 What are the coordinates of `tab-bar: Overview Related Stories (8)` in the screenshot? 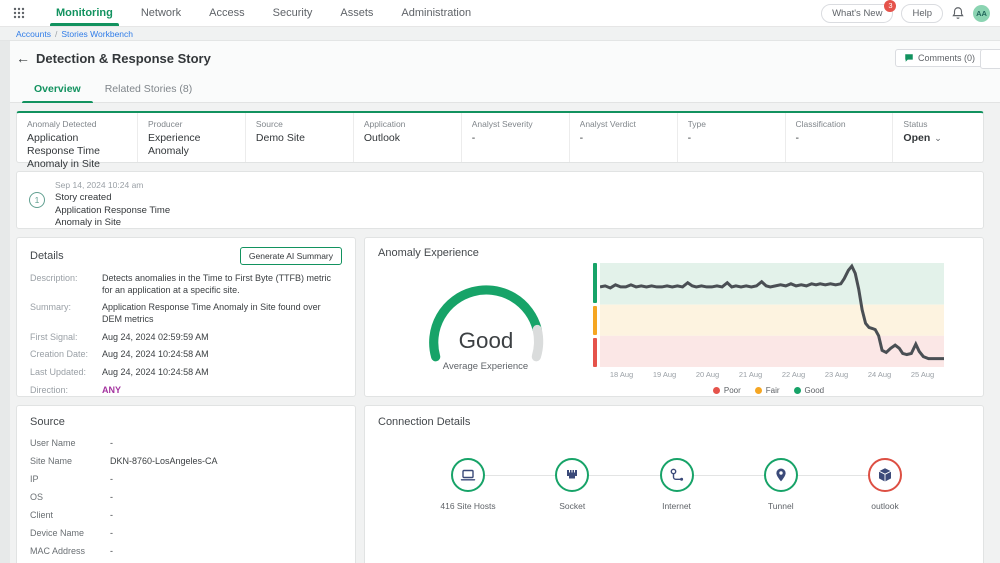 It's located at (499, 90).